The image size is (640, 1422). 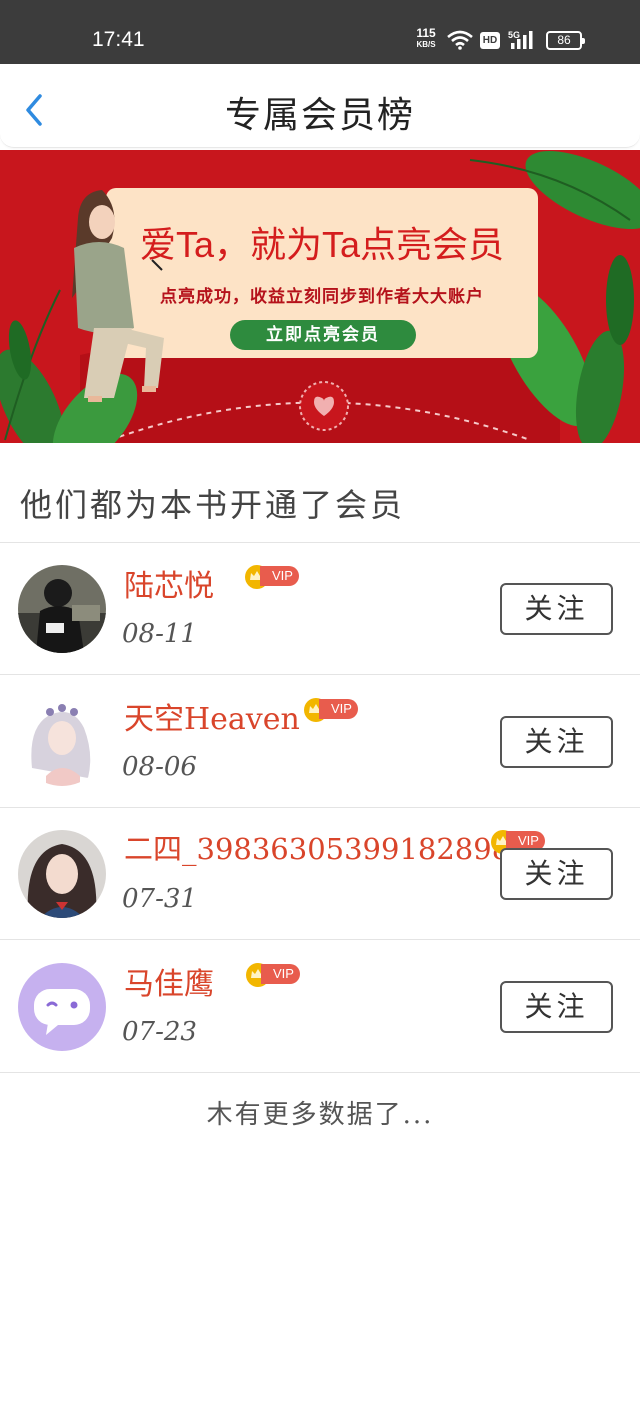 I want to click on member-date: 07-23, so click(x=159, y=1032).